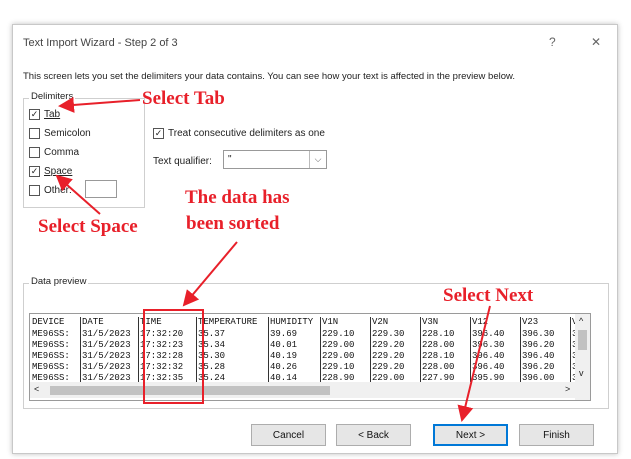 The height and width of the screenshot is (459, 631). What do you see at coordinates (210, 274) in the screenshot?
I see `arrow-to-time-column` at bounding box center [210, 274].